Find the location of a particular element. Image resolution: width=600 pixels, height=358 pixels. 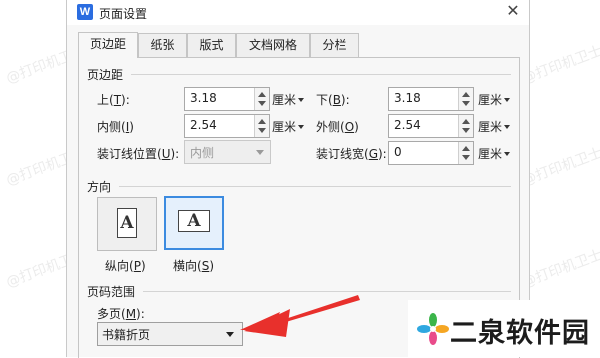

pinwheel-logo-icon is located at coordinates (433, 329).